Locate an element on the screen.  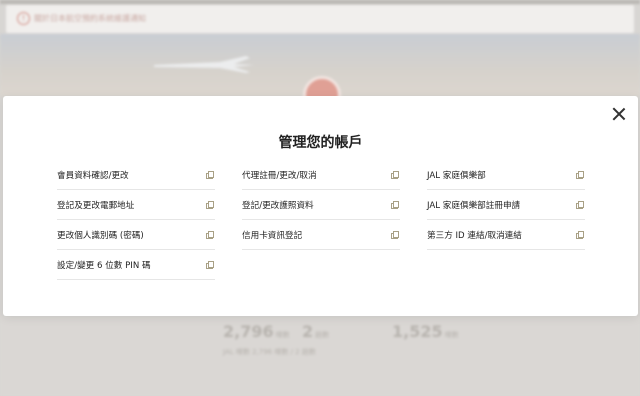
points-value: 1,525 is located at coordinates (417, 331).